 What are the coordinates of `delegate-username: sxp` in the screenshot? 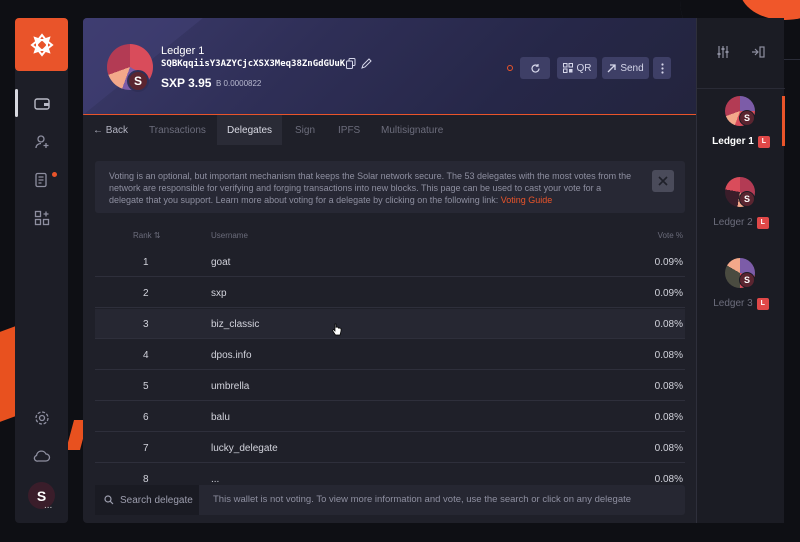 It's located at (219, 293).